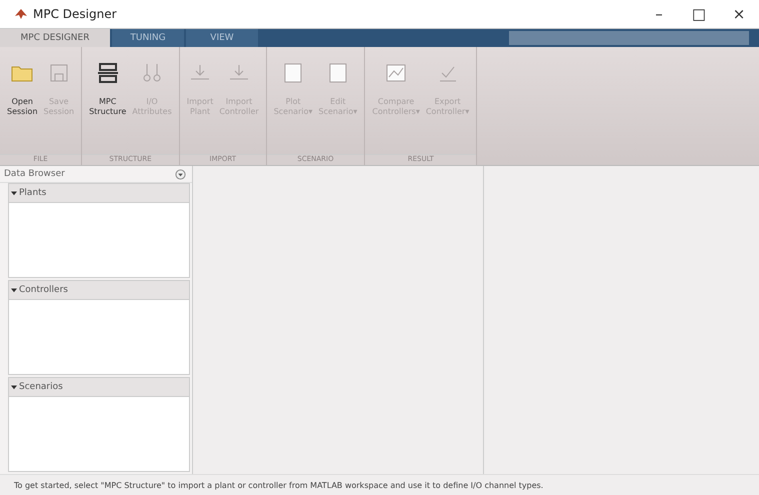 This screenshot has height=495, width=759. What do you see at coordinates (34, 174) in the screenshot?
I see `panel-title: Data Browser` at bounding box center [34, 174].